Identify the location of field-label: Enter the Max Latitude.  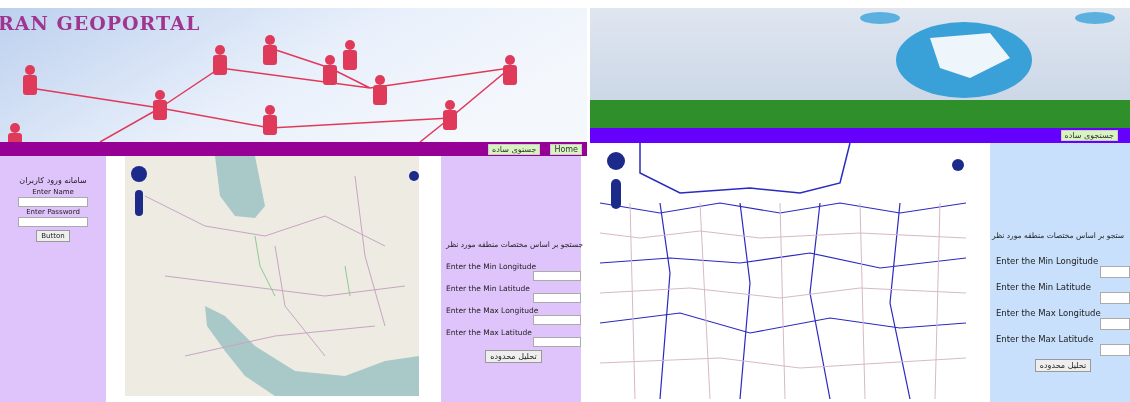
(1045, 339).